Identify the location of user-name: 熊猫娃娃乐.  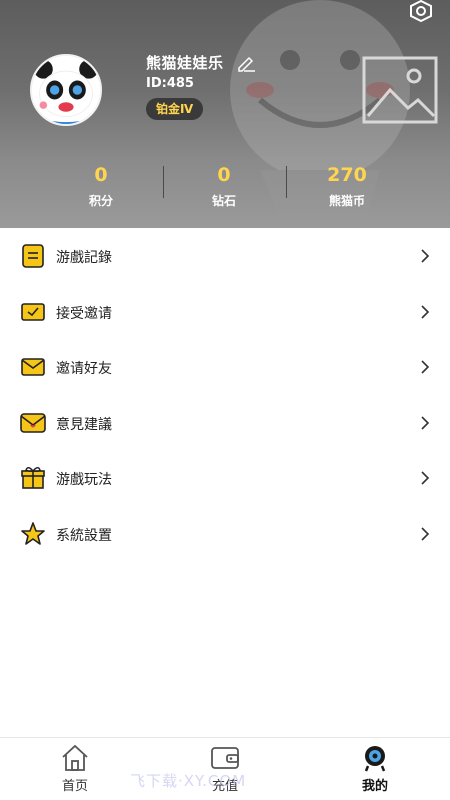
(185, 63).